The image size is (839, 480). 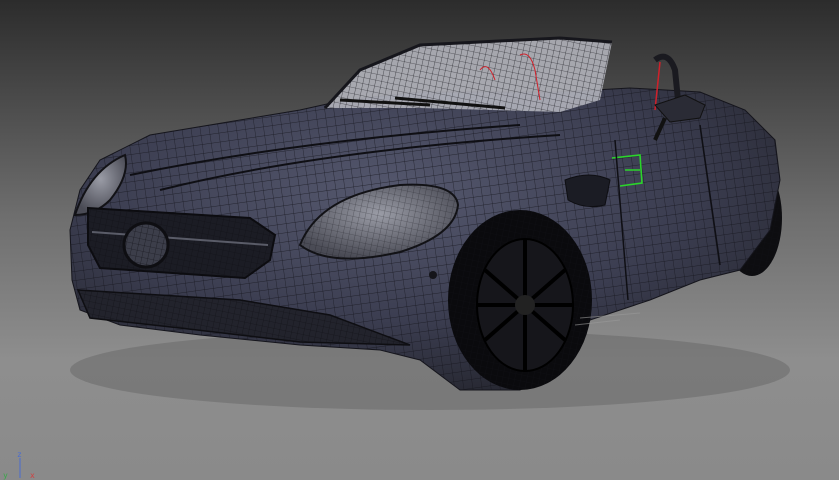 I want to click on fog-light, so click(x=433, y=275).